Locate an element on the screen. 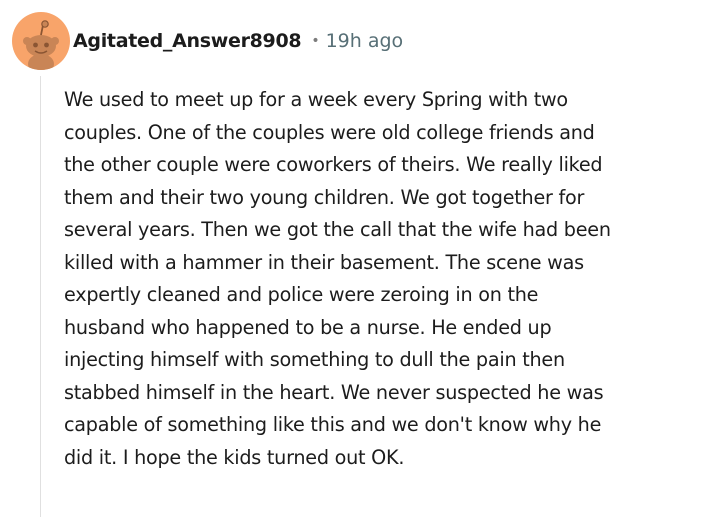 This screenshot has width=709, height=517. comment-header: Agitated_Answer8908 • 19h ago is located at coordinates (207, 41).